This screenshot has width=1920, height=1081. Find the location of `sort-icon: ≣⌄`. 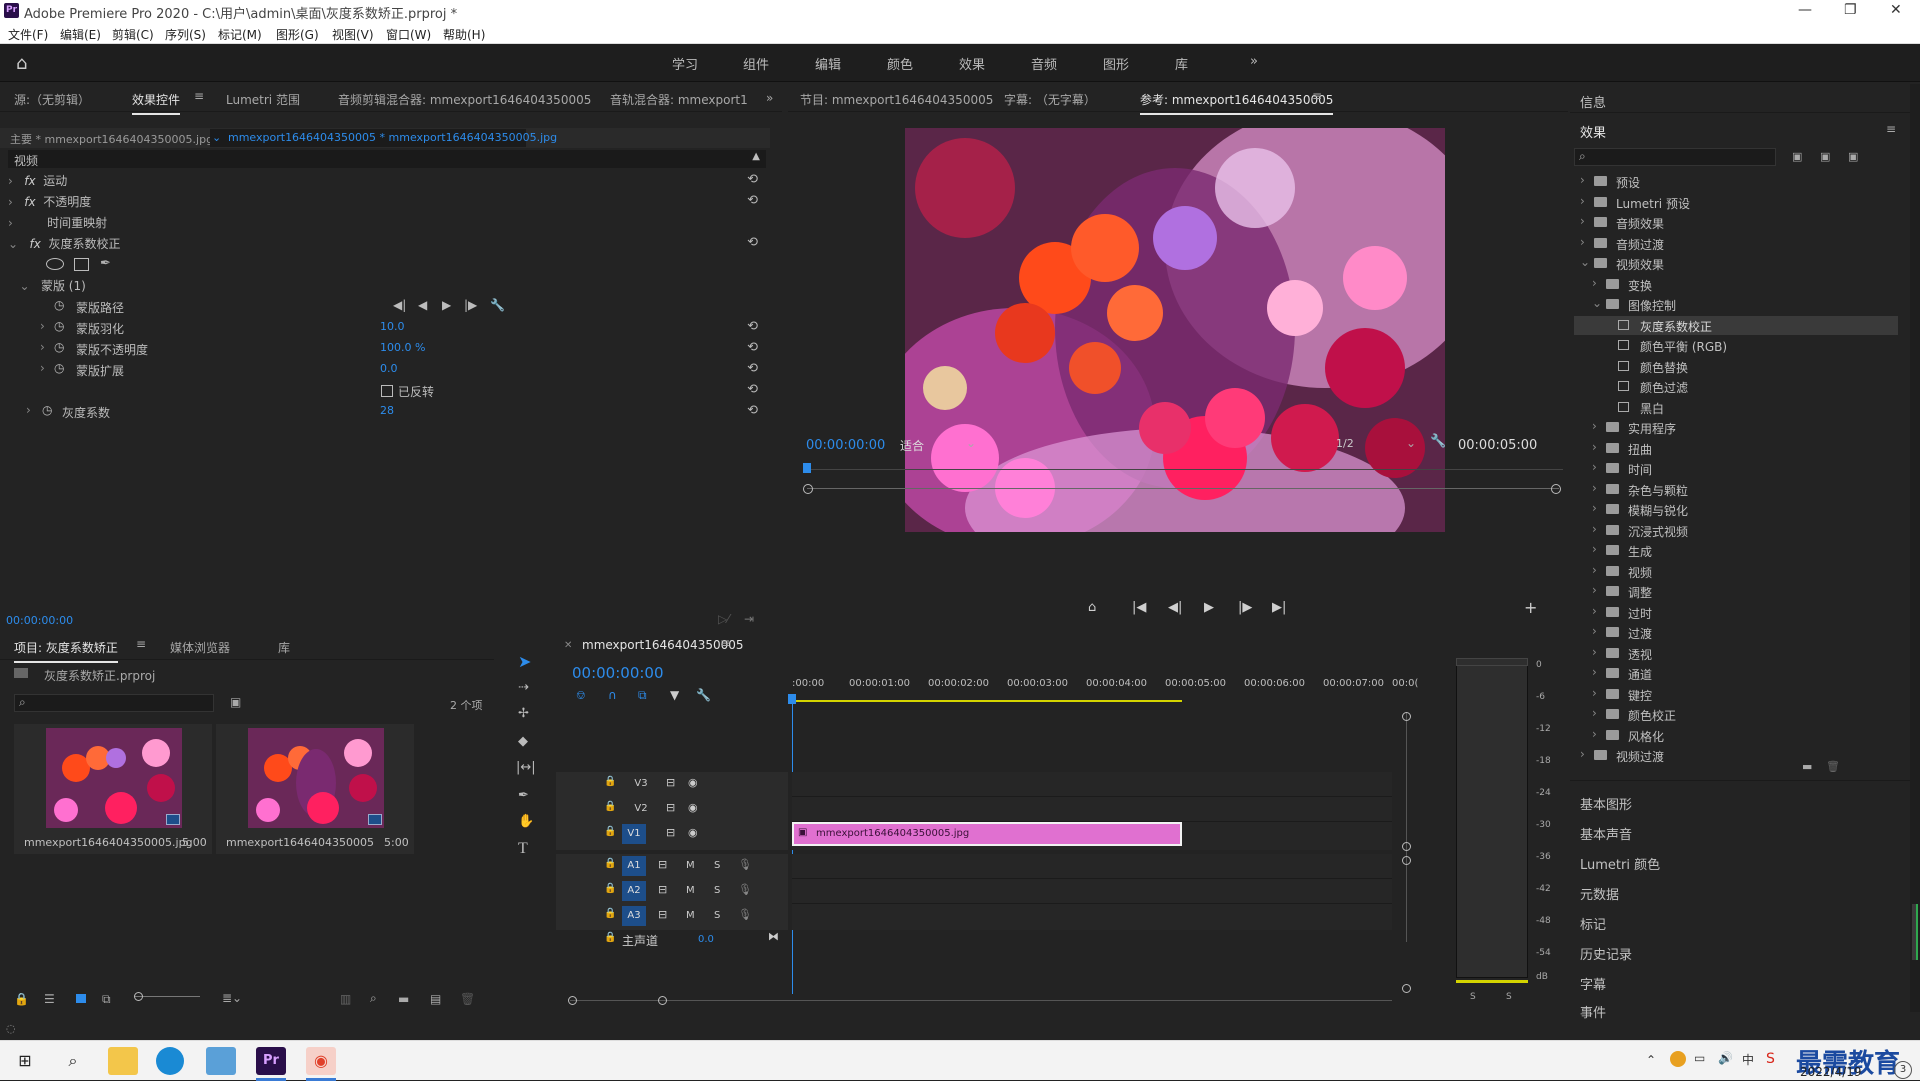

sort-icon: ≣⌄ is located at coordinates (232, 998).